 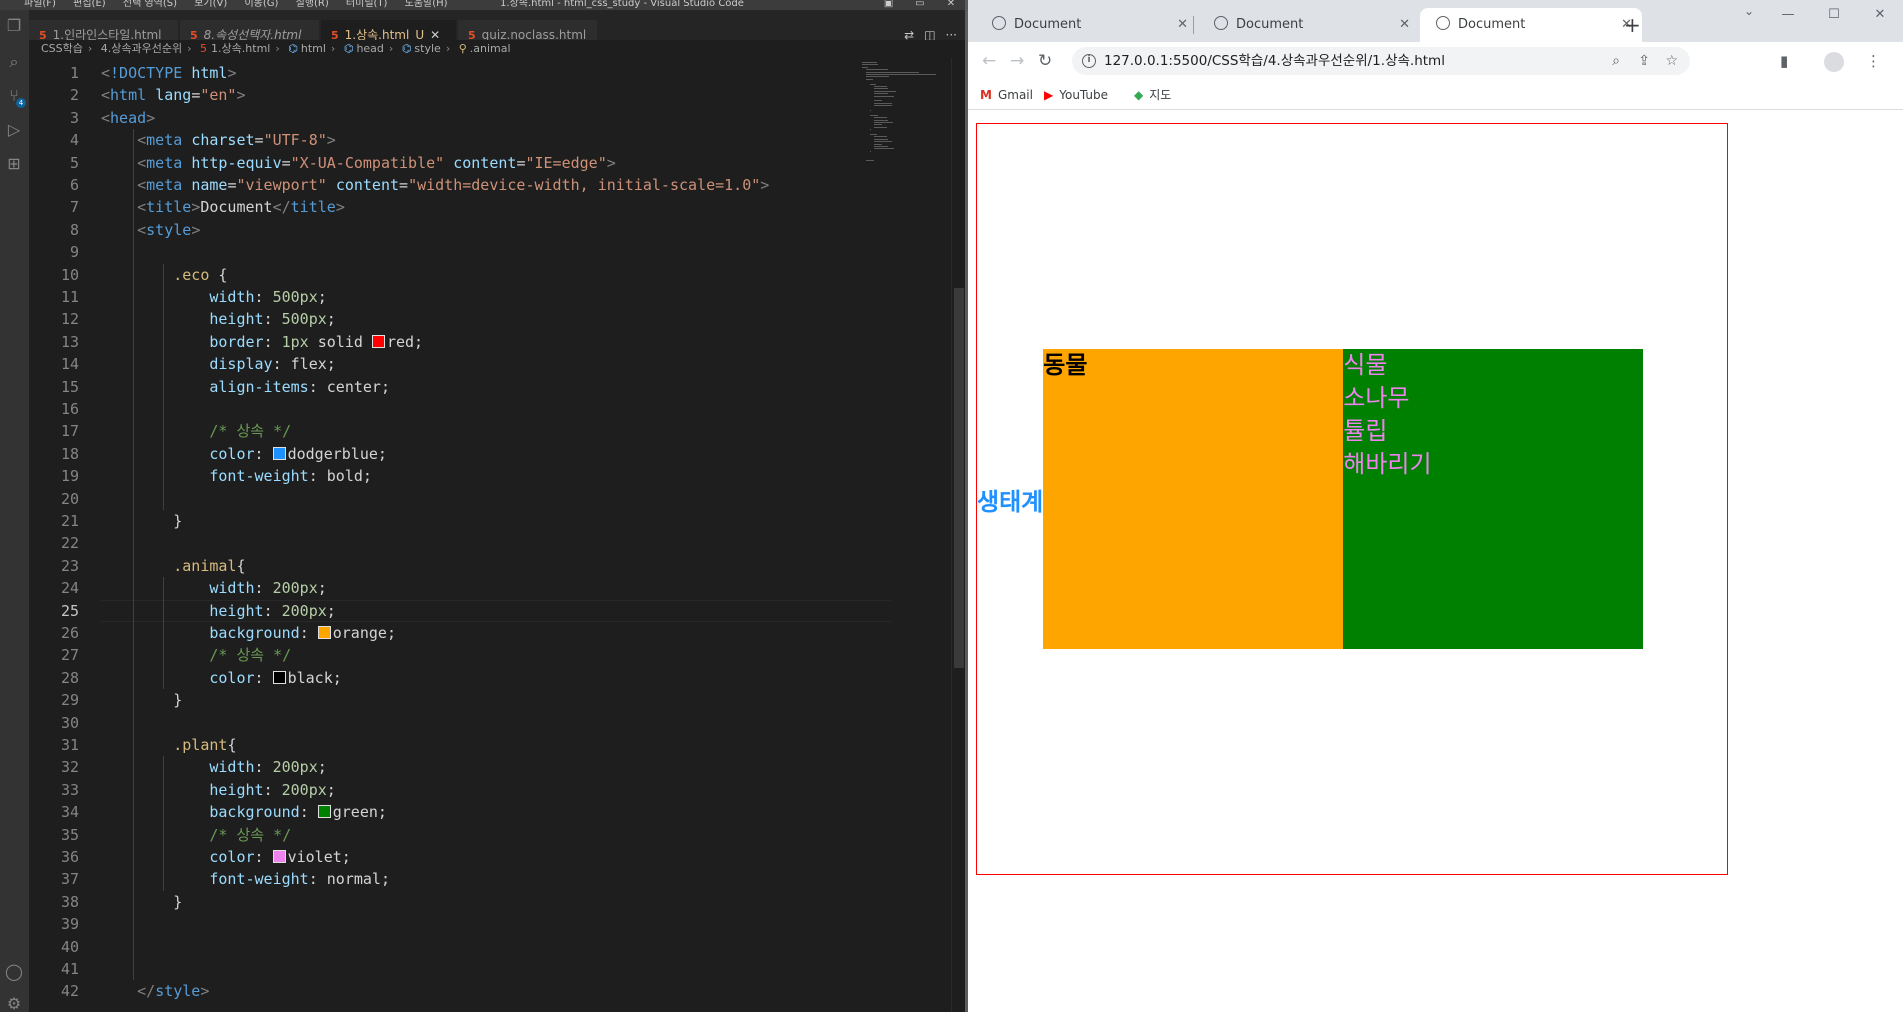 What do you see at coordinates (1644, 61) in the screenshot?
I see `share-icon: ⇪` at bounding box center [1644, 61].